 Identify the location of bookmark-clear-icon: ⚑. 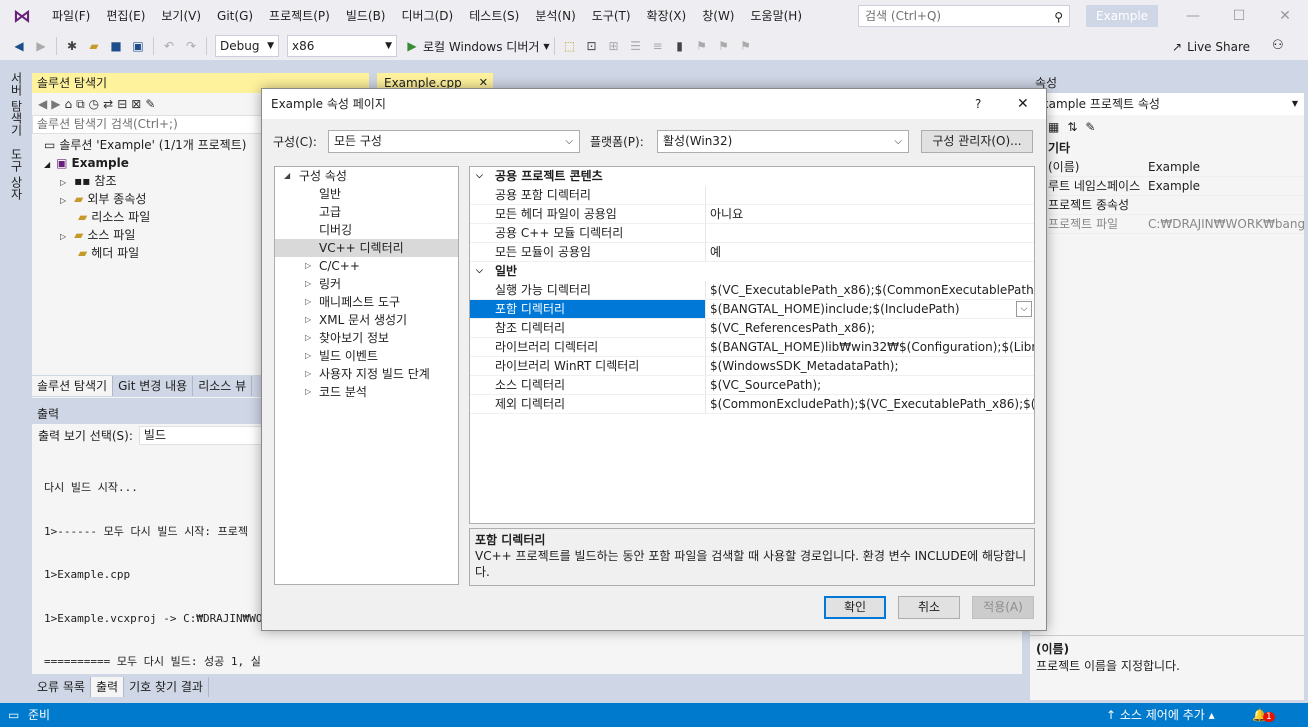
(746, 46).